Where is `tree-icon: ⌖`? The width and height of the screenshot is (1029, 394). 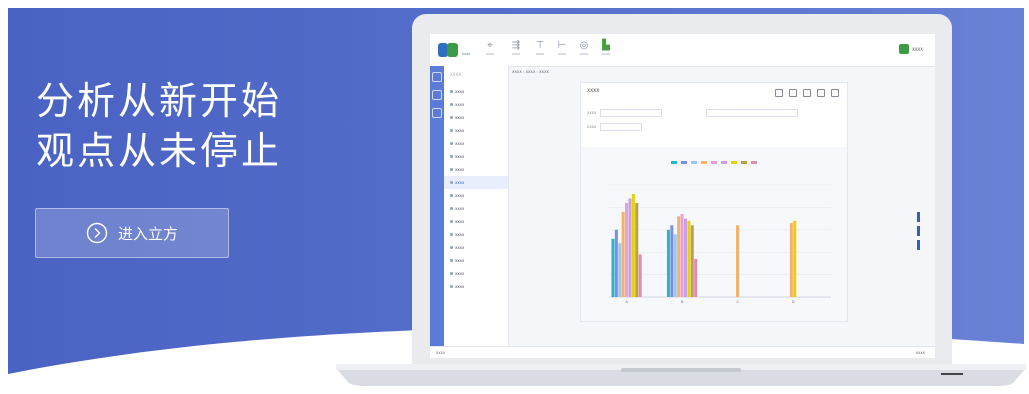 tree-icon: ⌖ is located at coordinates (490, 45).